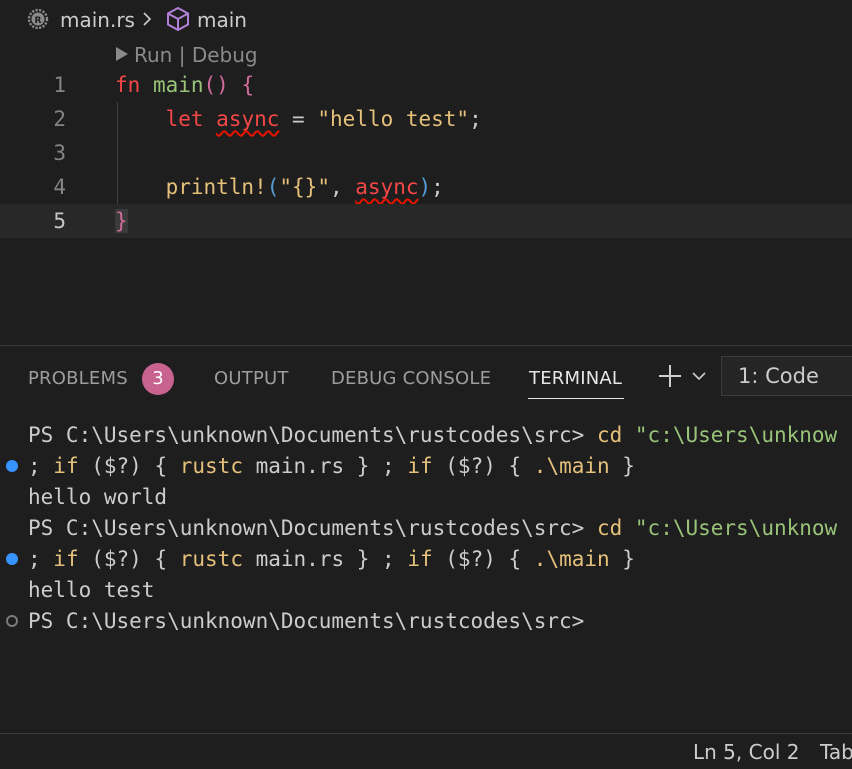 Image resolution: width=852 pixels, height=769 pixels. I want to click on run-link: Run, so click(153, 55).